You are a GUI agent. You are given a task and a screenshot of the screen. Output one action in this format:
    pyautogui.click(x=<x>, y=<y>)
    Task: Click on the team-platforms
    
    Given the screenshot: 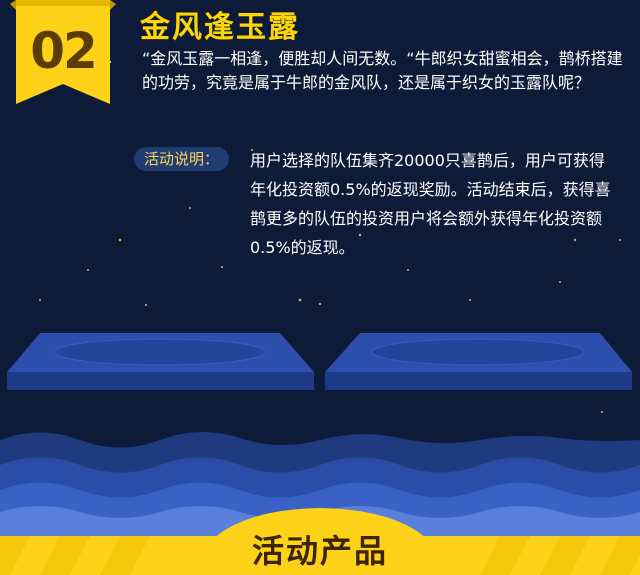 What is the action you would take?
    pyautogui.click(x=319, y=361)
    